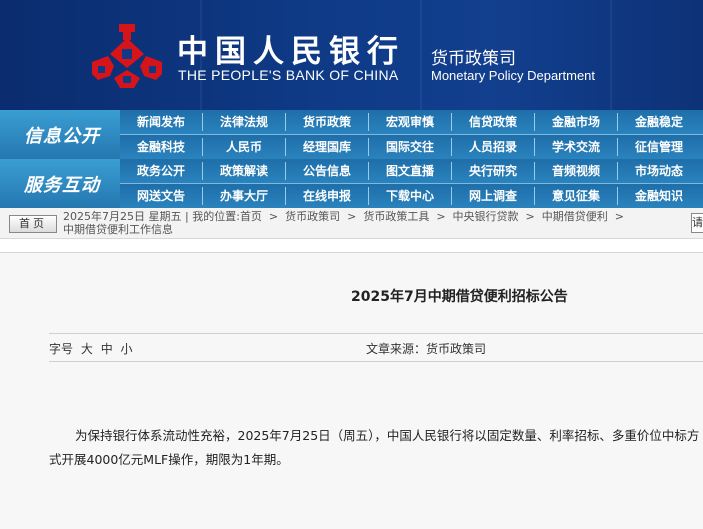 The height and width of the screenshot is (529, 703). Describe the element at coordinates (251, 216) in the screenshot. I see `breadcrumb-link-home: 首页` at that location.